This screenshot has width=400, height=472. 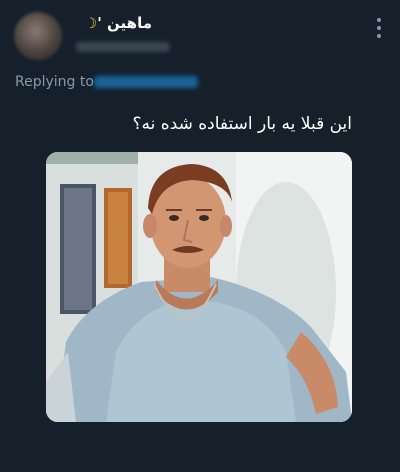 What do you see at coordinates (54, 82) in the screenshot?
I see `replying-to-label: Replying to` at bounding box center [54, 82].